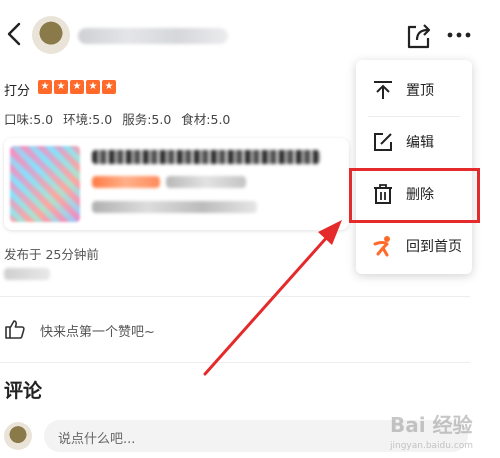  I want to click on watermark-text: Bai 经验, so click(431, 425).